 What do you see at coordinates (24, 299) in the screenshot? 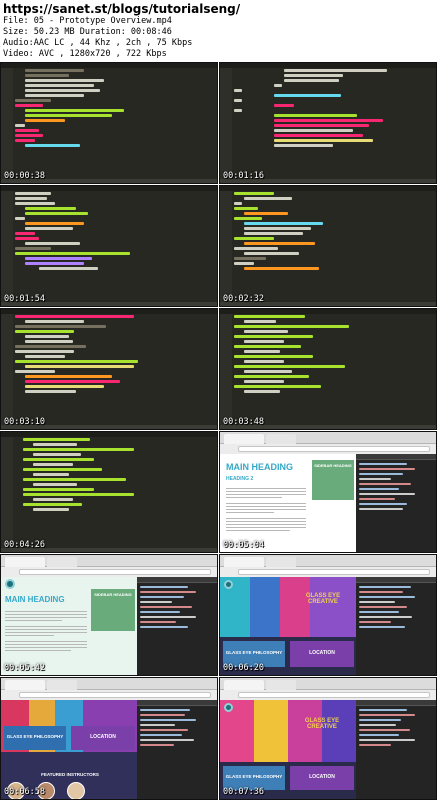
I see `timestamp: 00:01:54` at bounding box center [24, 299].